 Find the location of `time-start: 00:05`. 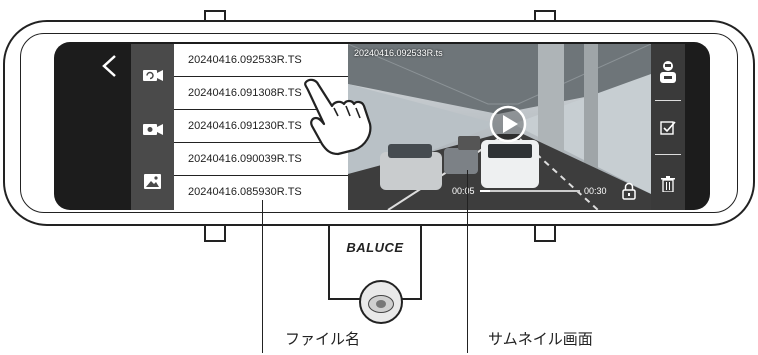

time-start: 00:05 is located at coordinates (463, 191).